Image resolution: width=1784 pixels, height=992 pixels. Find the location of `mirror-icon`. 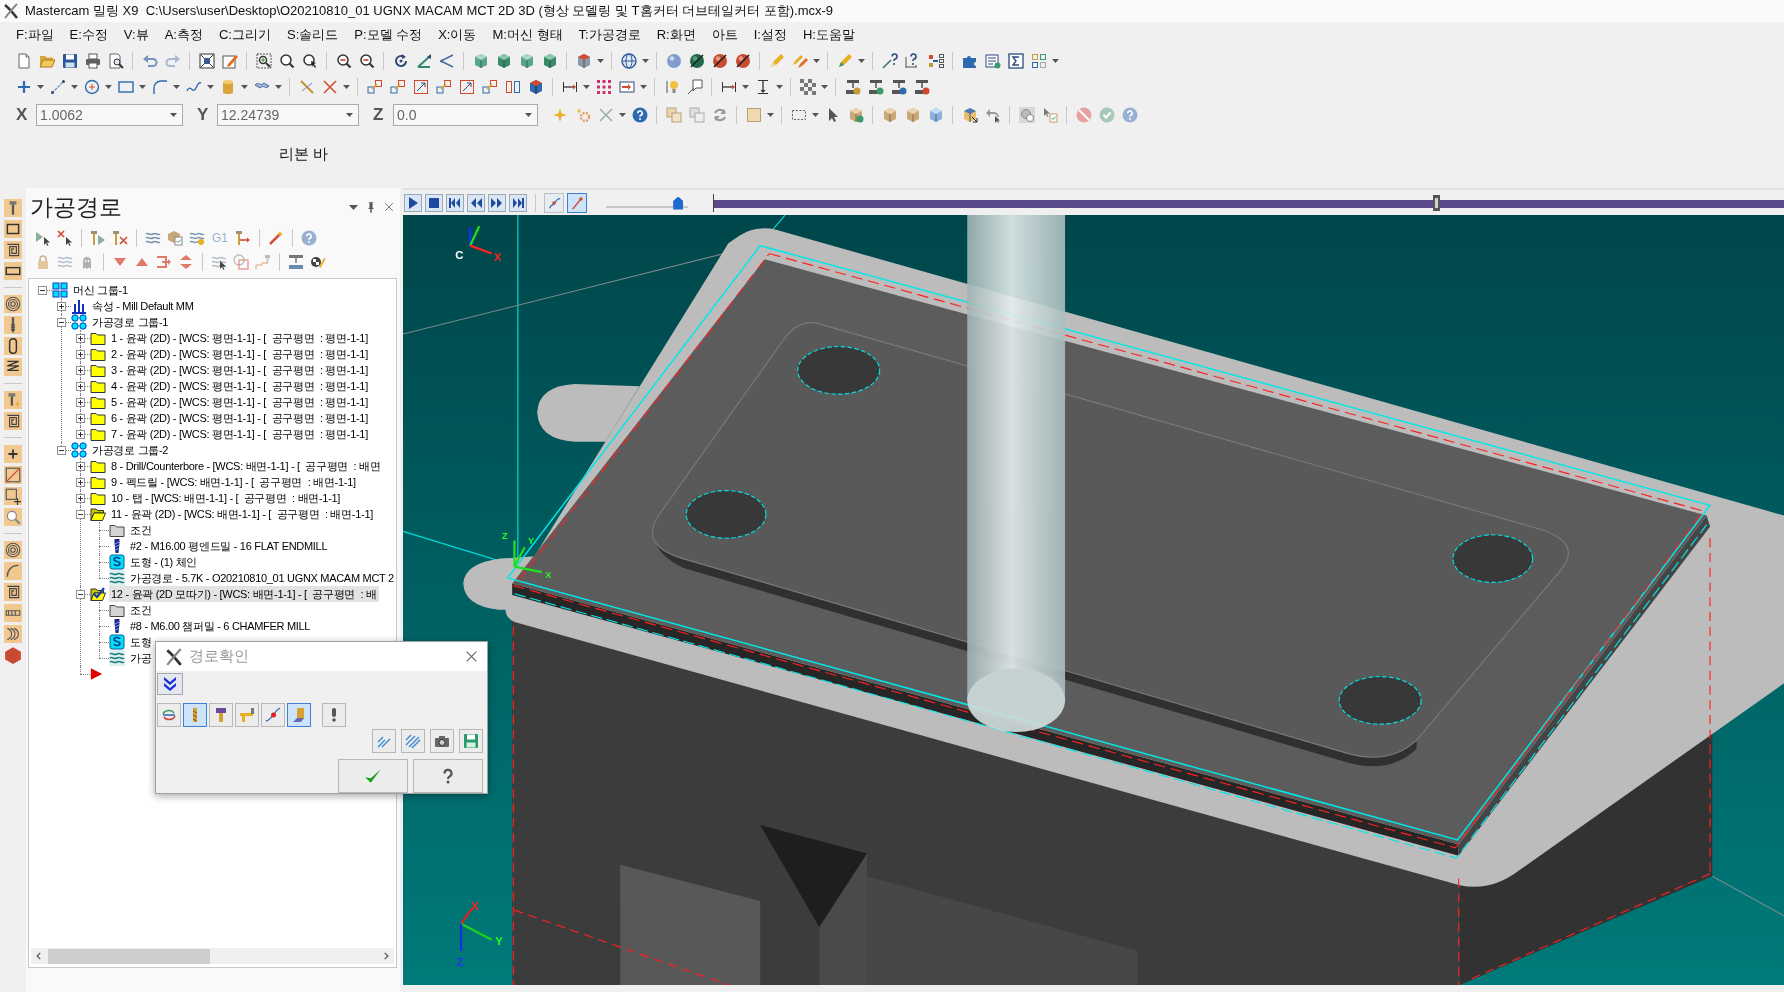

mirror-icon is located at coordinates (512, 87).